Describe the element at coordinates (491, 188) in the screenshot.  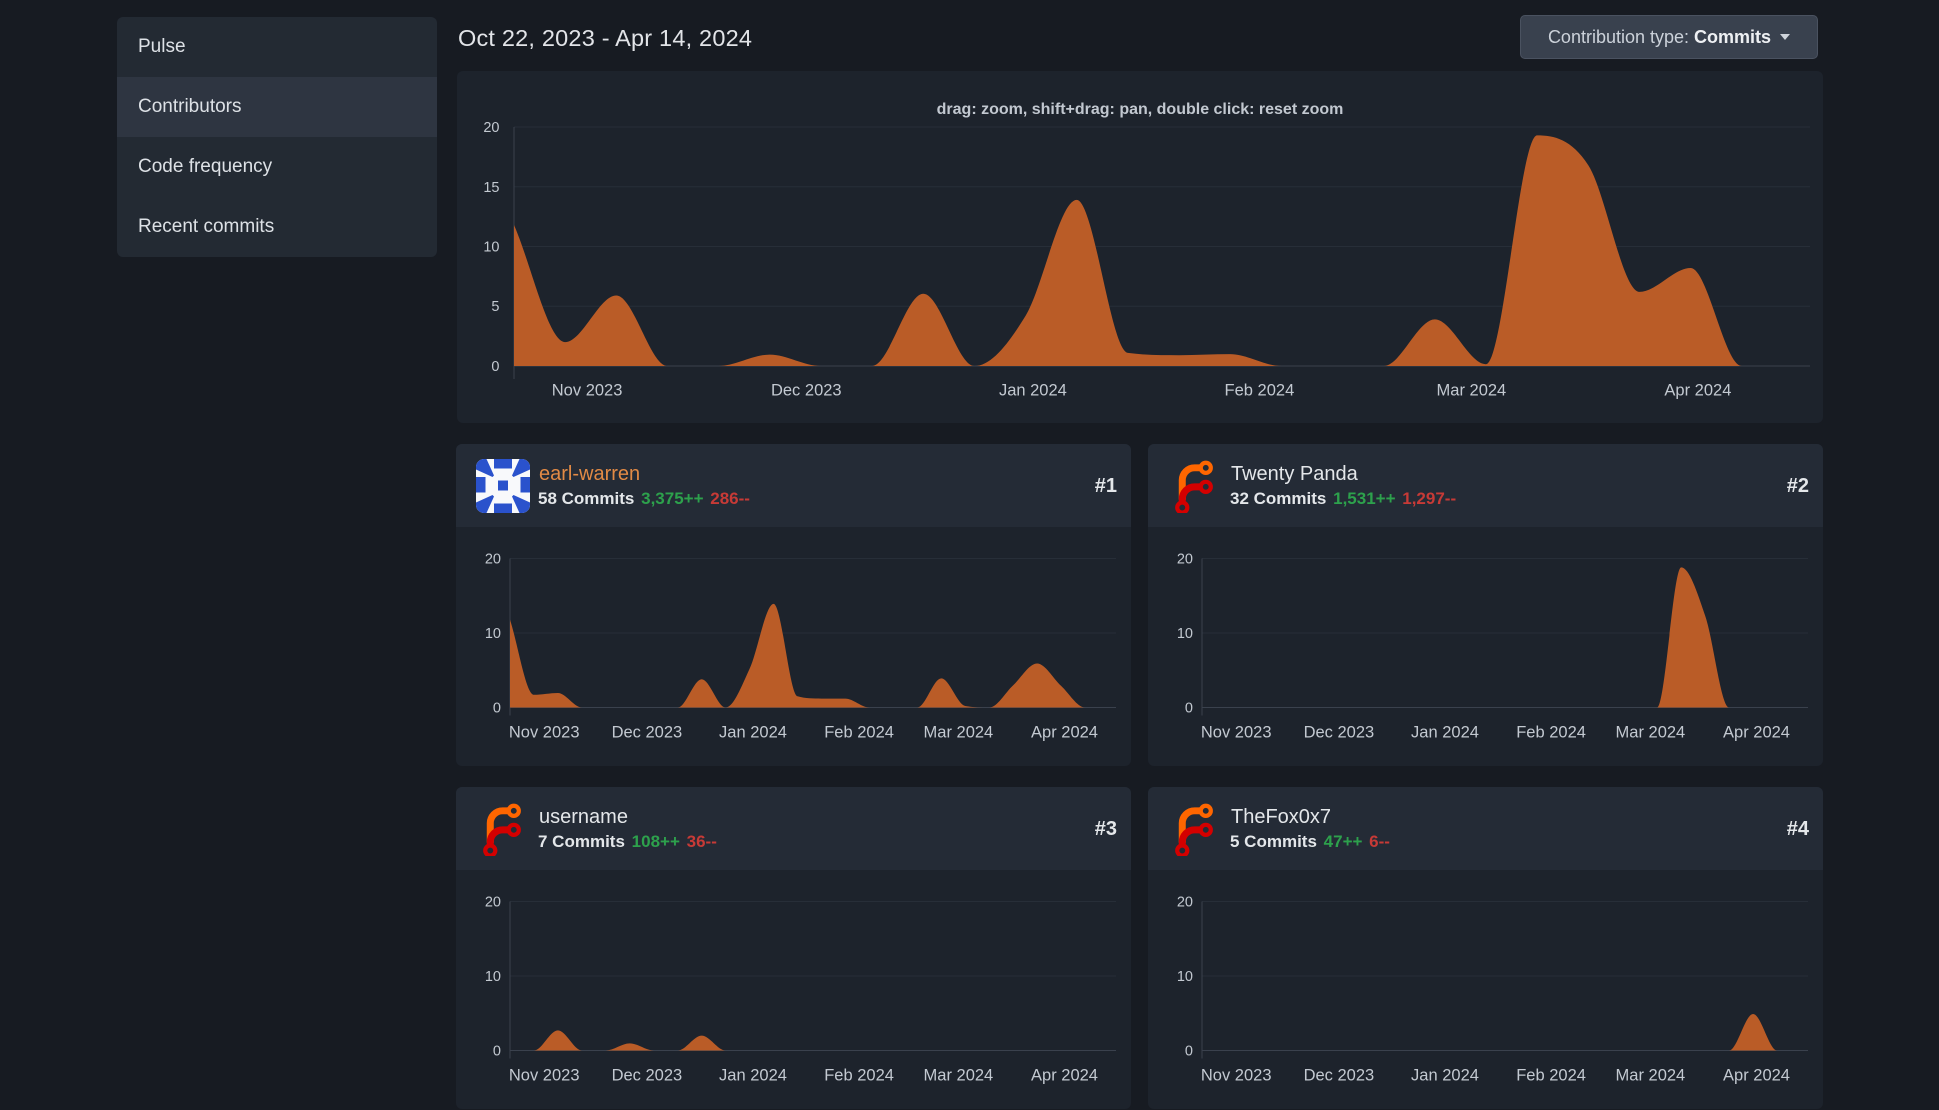
I see `svg-text: 15` at that location.